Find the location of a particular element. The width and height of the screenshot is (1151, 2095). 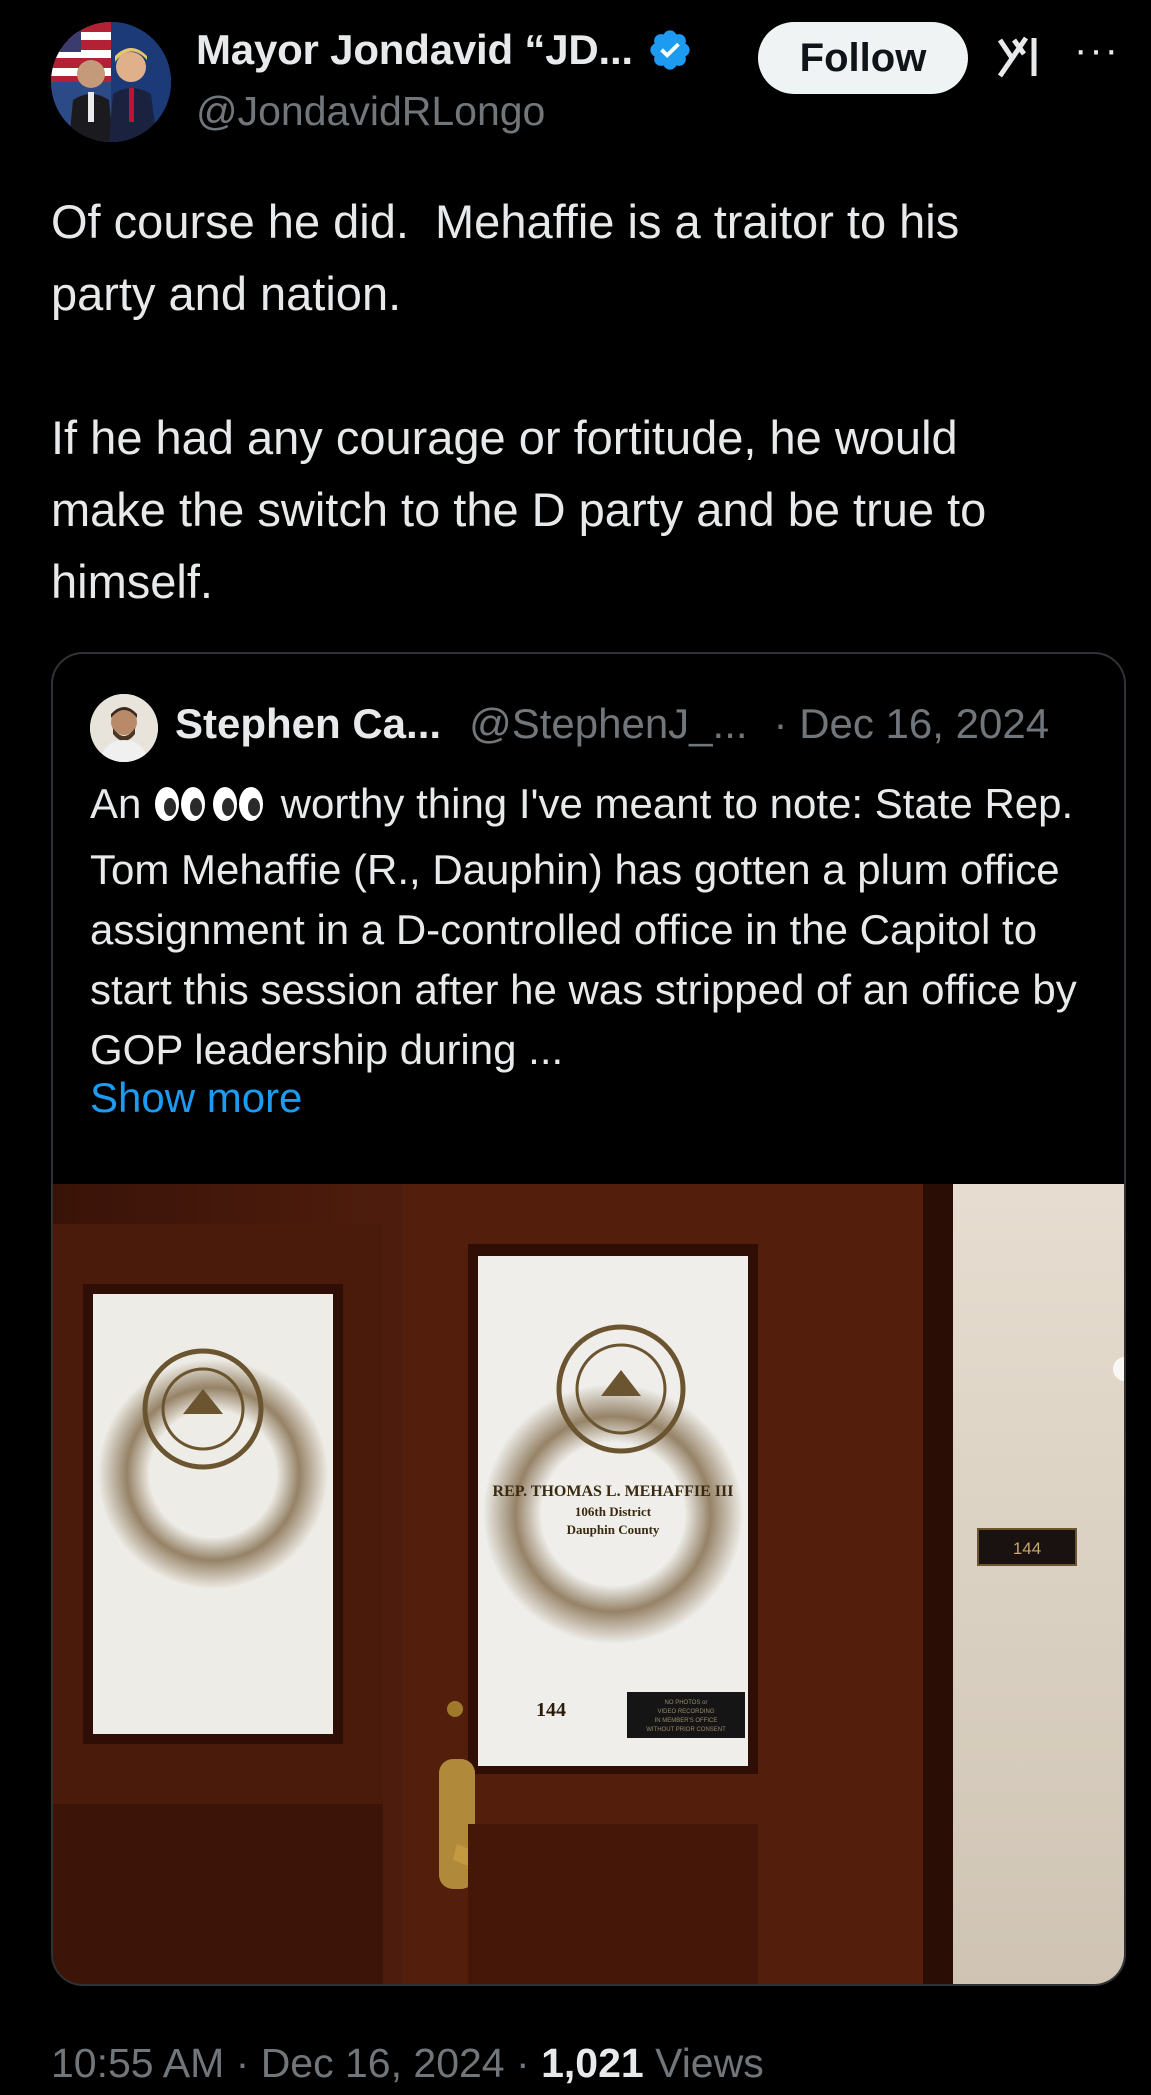

quoted-tweet-date: · Dec 16, 2024 is located at coordinates (912, 724).